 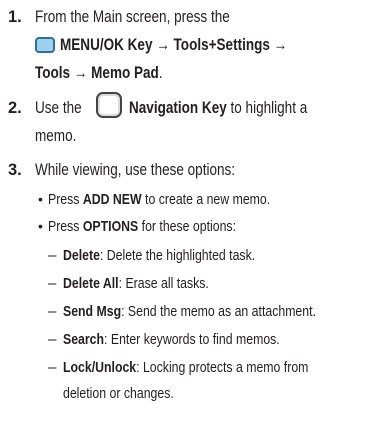 I want to click on option-desc: : Enter keywords to find memos., so click(x=192, y=339).